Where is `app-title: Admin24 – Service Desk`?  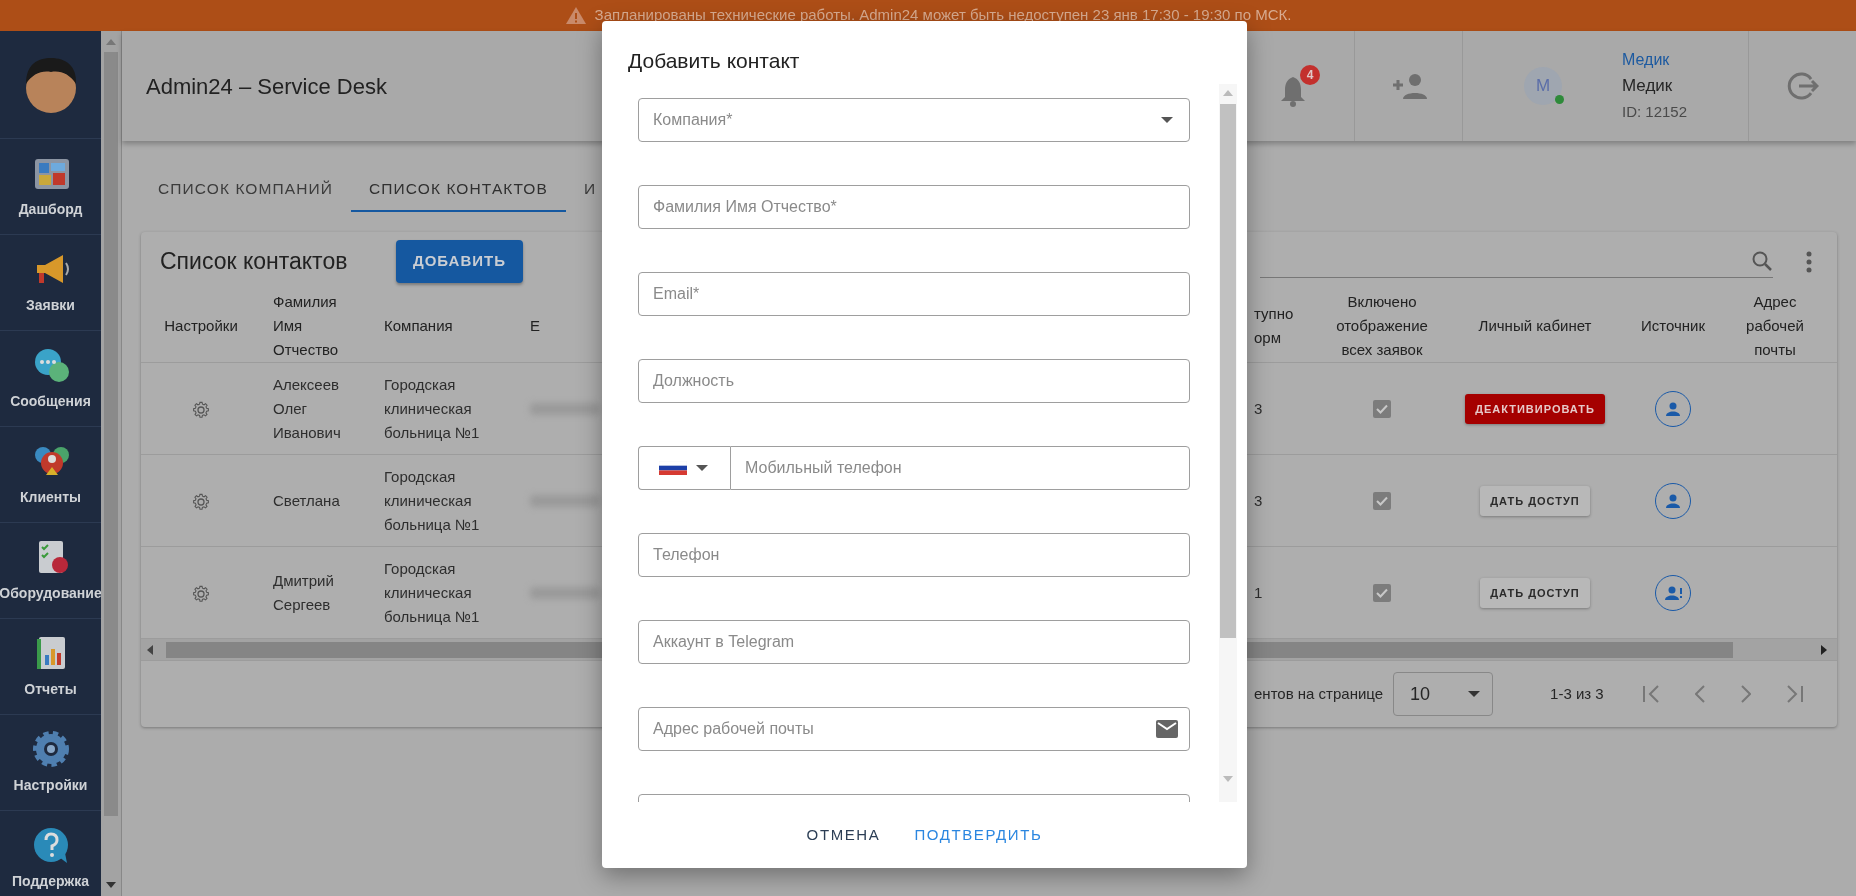
app-title: Admin24 – Service Desk is located at coordinates (266, 86).